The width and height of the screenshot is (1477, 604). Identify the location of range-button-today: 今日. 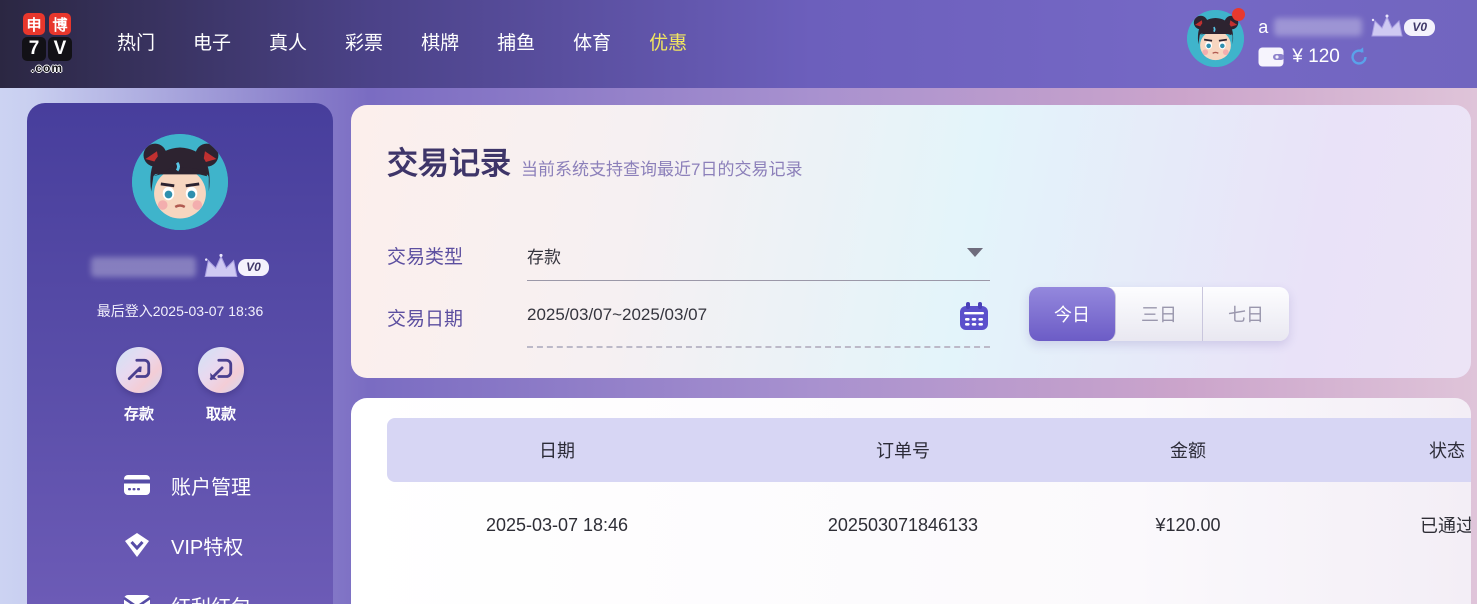
(1072, 314).